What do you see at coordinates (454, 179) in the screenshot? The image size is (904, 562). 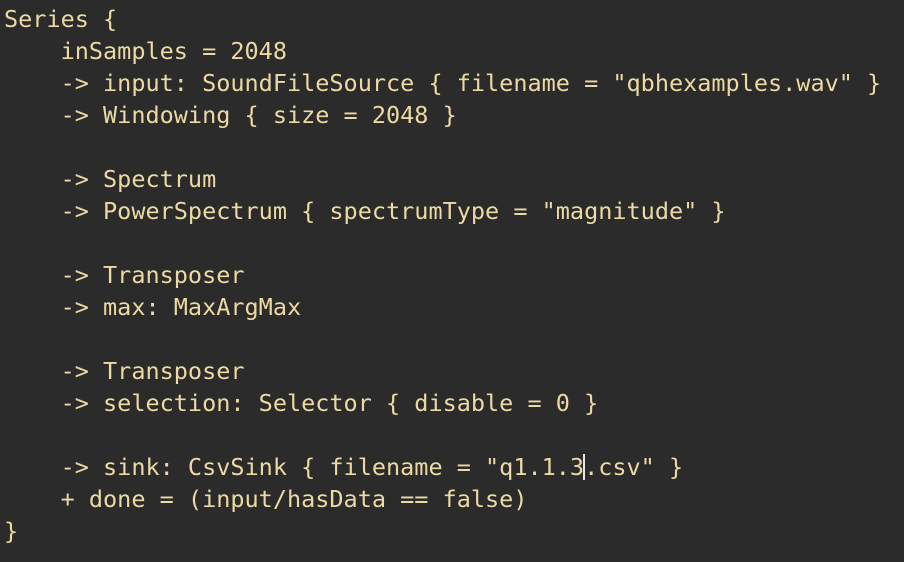 I see `code-line: -> Spectrum` at bounding box center [454, 179].